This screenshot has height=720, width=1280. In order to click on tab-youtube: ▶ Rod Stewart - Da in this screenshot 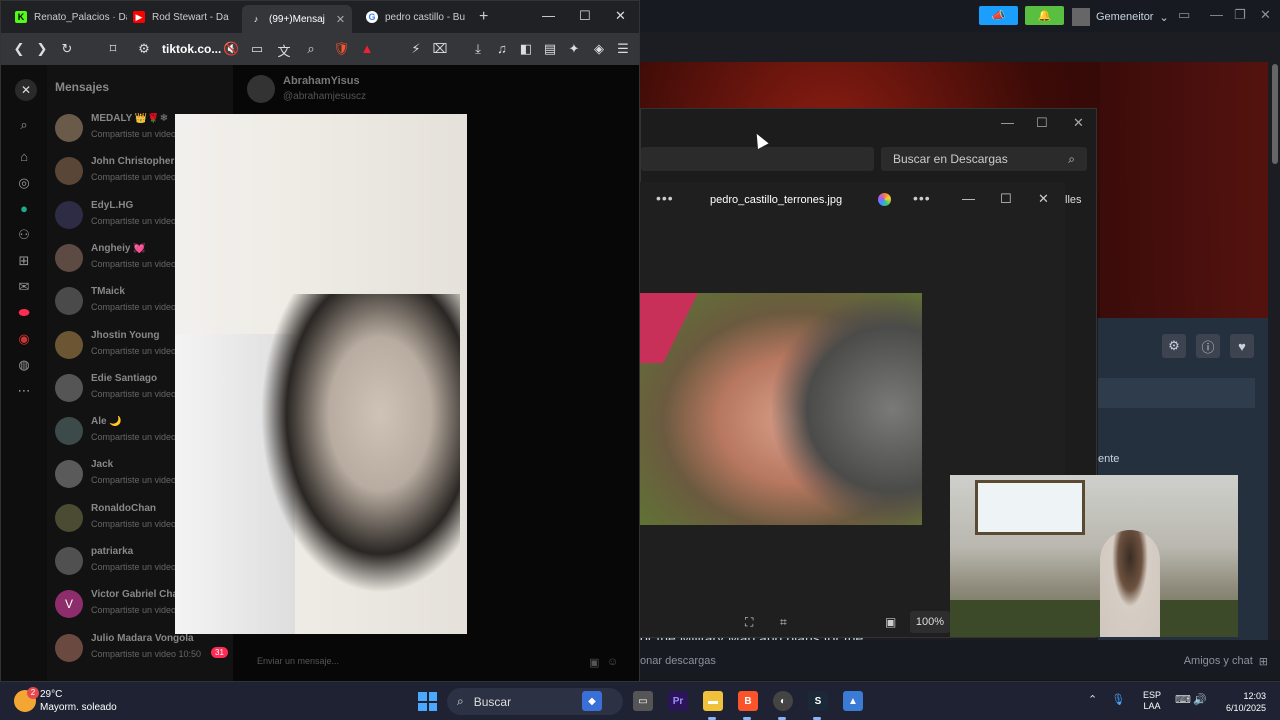, I will do `click(184, 17)`.